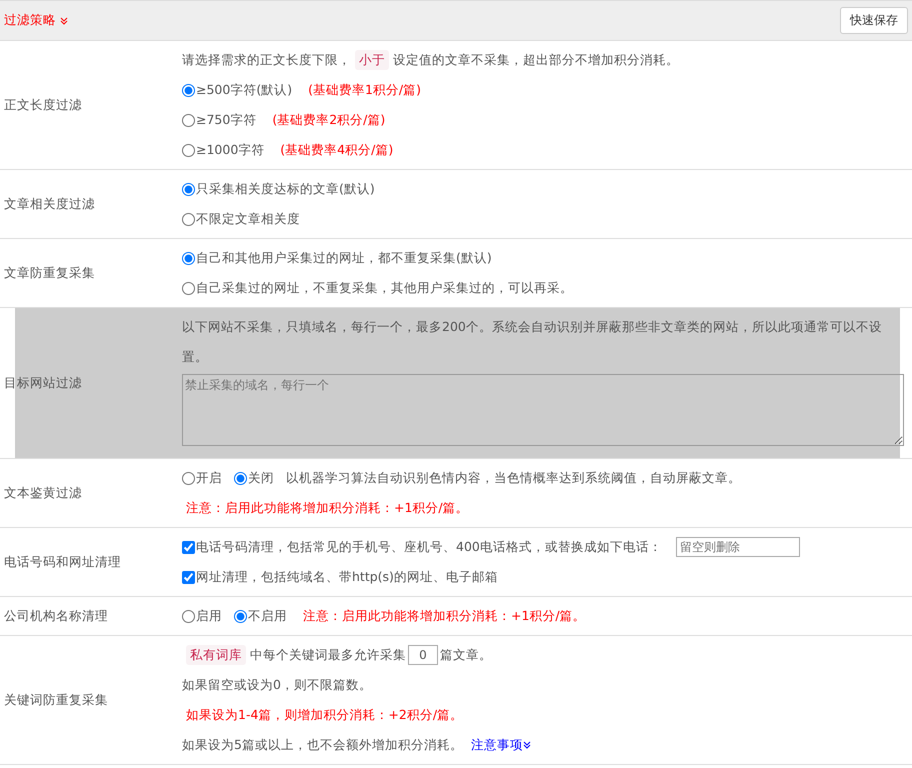  I want to click on row-label: 目标网站过滤, so click(43, 383).